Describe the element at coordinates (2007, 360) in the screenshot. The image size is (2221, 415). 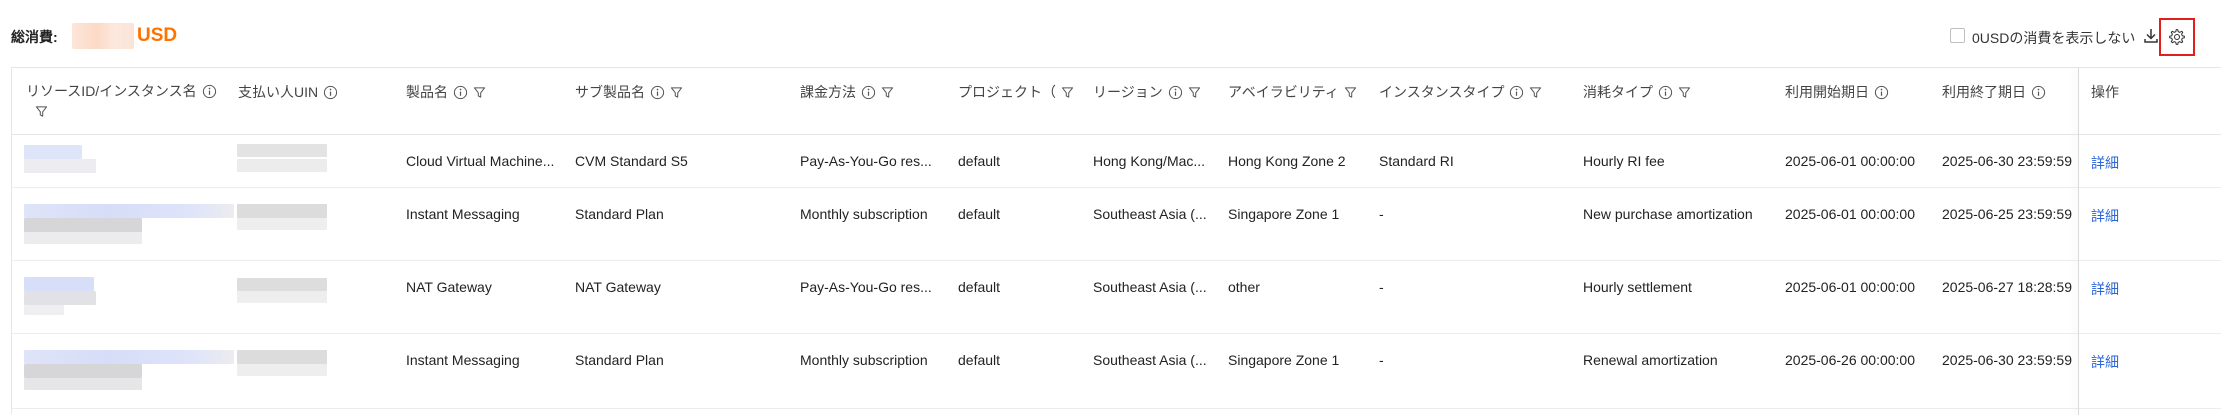
I see `end-date: 2025-06-30 23:59:59` at that location.